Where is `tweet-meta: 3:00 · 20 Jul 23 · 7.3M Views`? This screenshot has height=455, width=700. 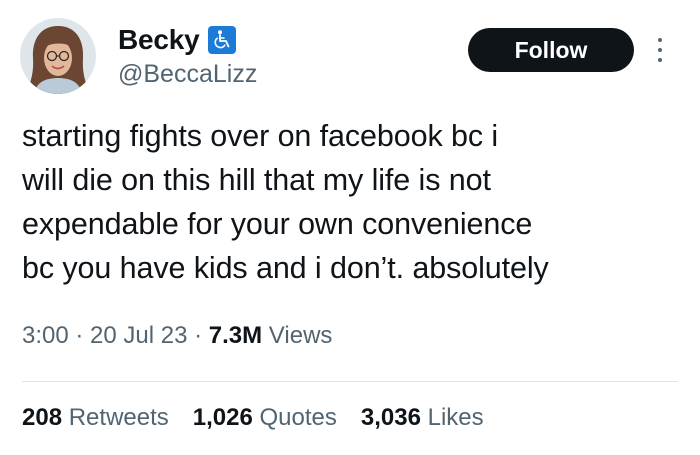 tweet-meta: 3:00 · 20 Jul 23 · 7.3M Views is located at coordinates (177, 336).